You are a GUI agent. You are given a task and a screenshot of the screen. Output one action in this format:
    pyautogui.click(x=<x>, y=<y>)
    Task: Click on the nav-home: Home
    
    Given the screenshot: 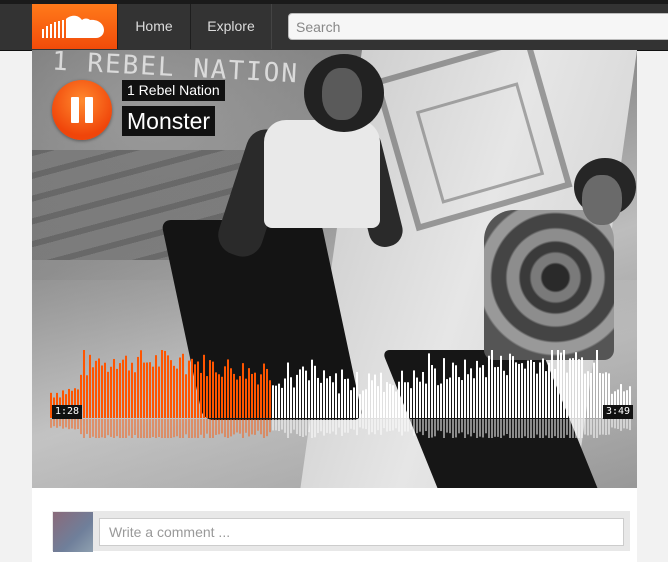 What is the action you would take?
    pyautogui.click(x=154, y=26)
    